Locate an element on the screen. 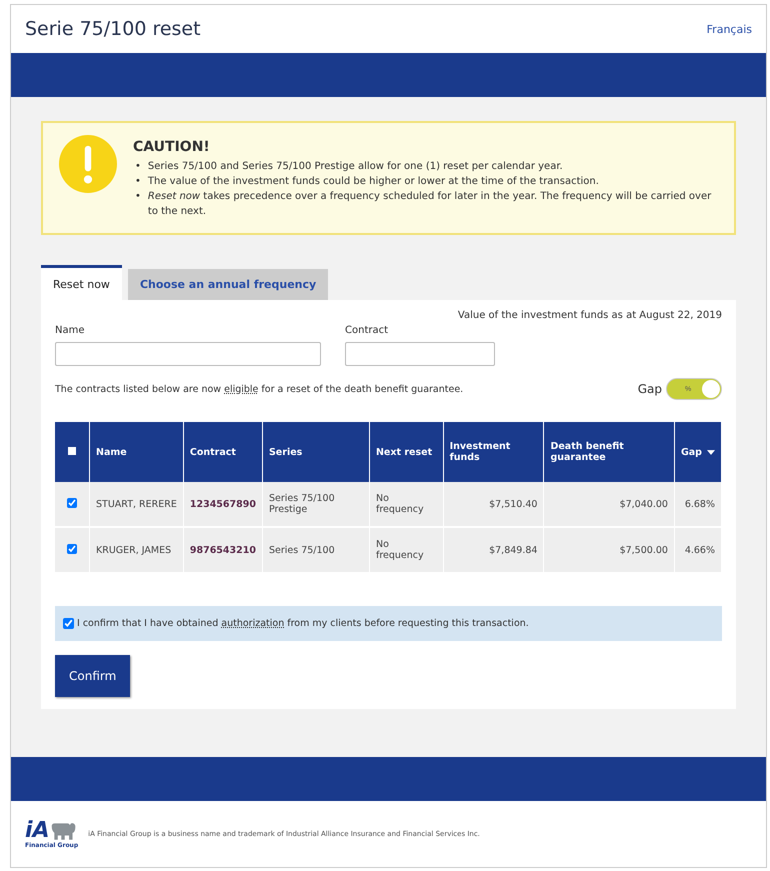 The image size is (770, 871). column-header: Gap is located at coordinates (698, 452).